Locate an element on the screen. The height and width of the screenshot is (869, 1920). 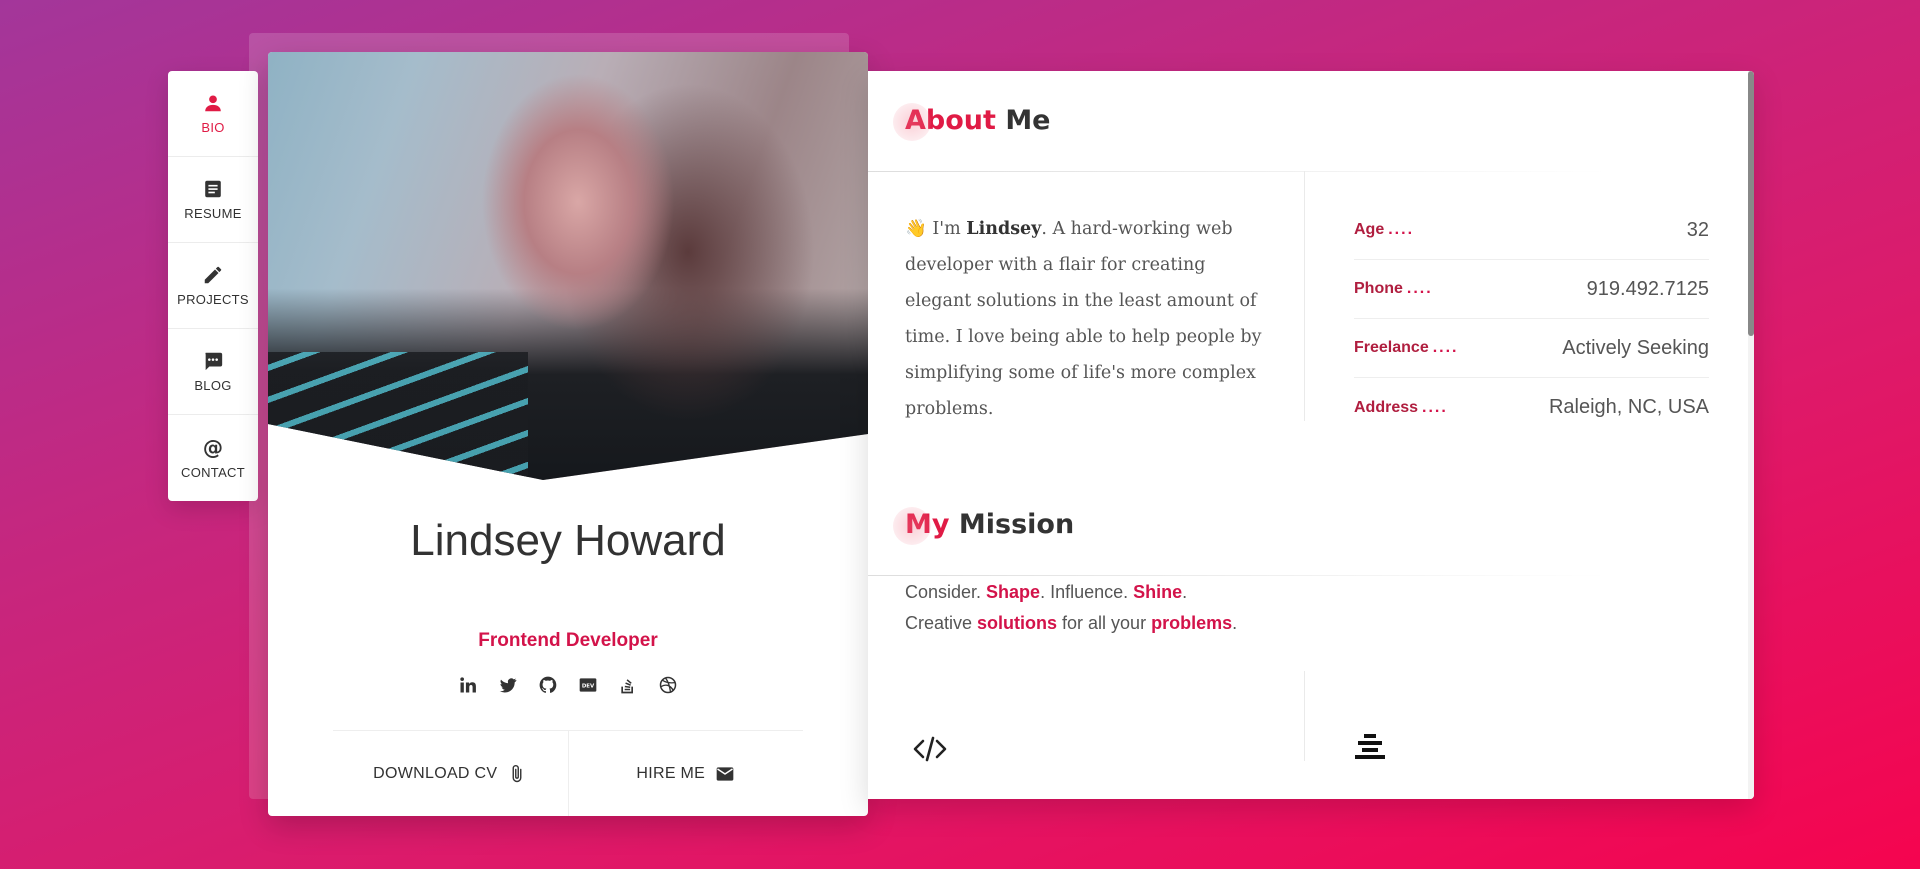
mission-title-rest: Mission is located at coordinates (1016, 524).